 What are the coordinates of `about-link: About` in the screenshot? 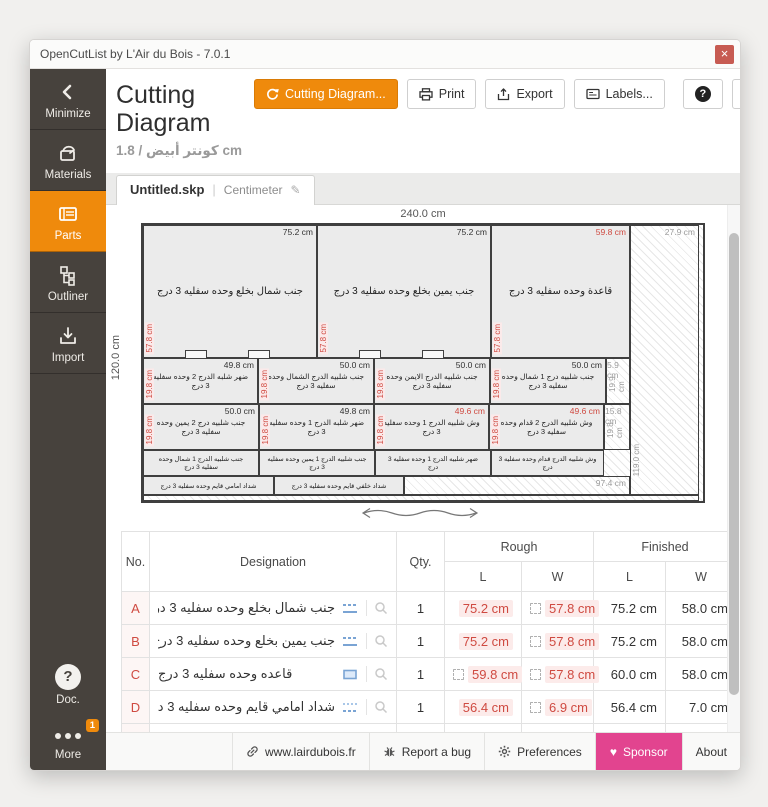 It's located at (710, 751).